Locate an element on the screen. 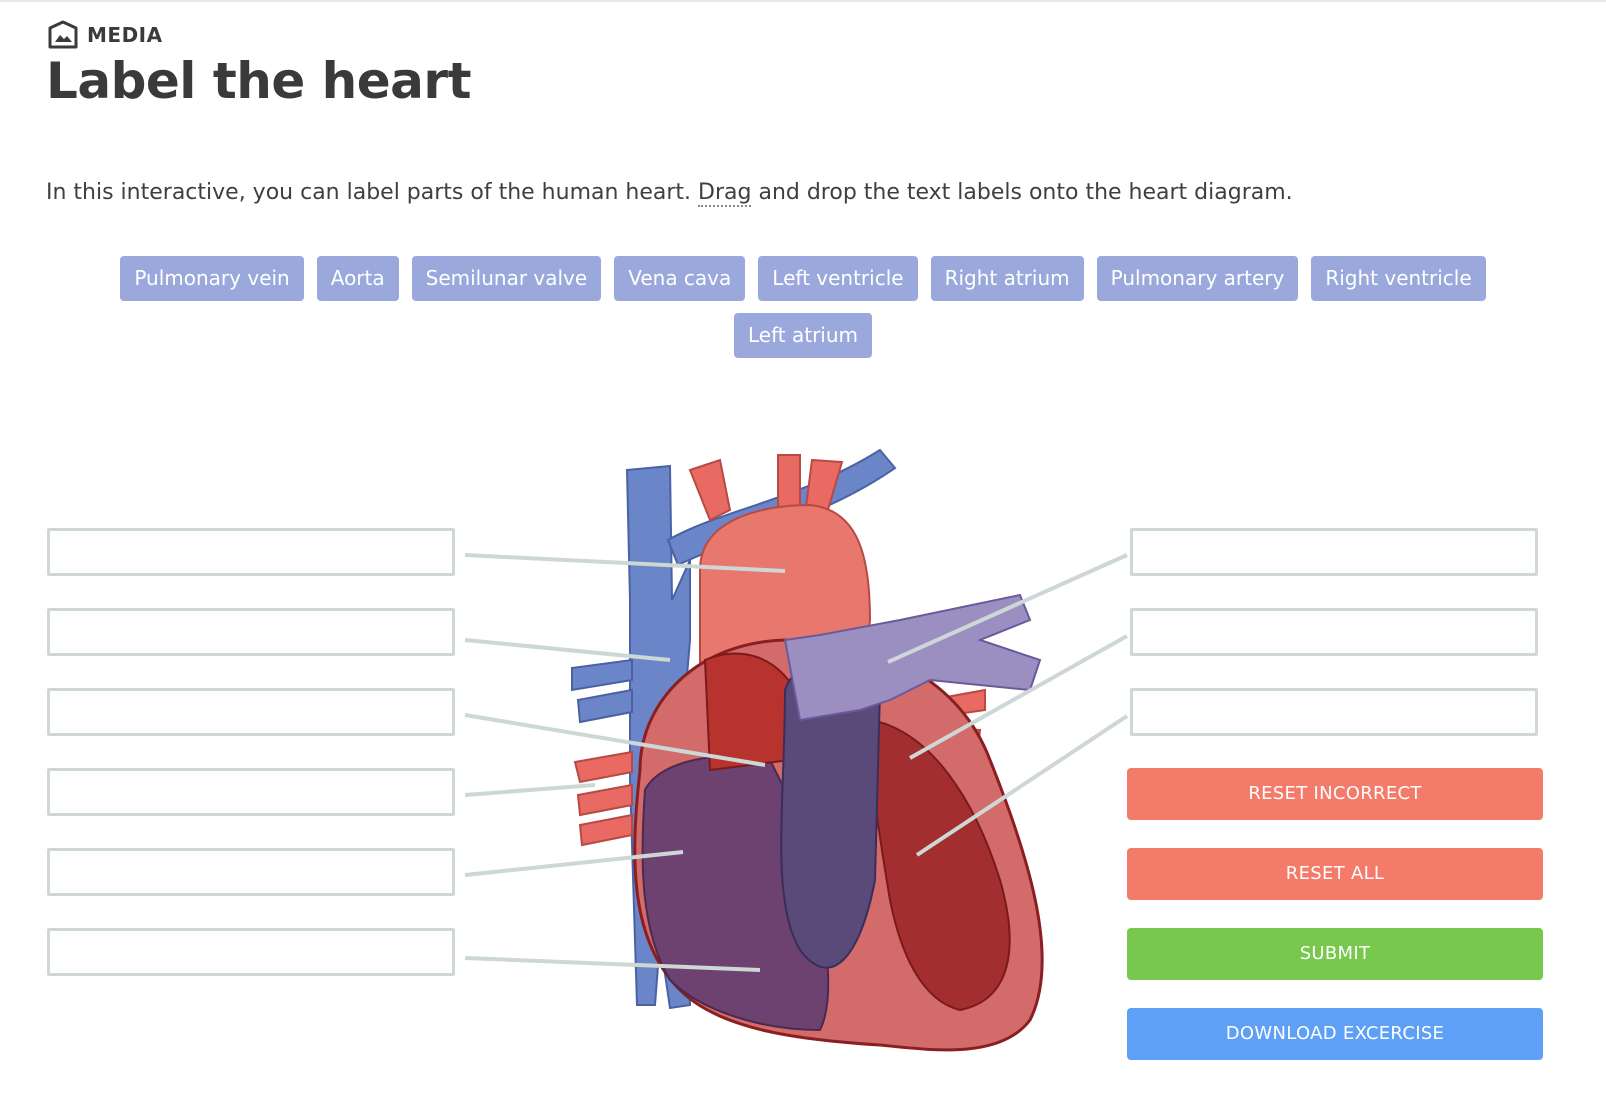 This screenshot has height=1112, width=1606. label-chip-pulmonary-vein: Pulmonary vein is located at coordinates (212, 278).